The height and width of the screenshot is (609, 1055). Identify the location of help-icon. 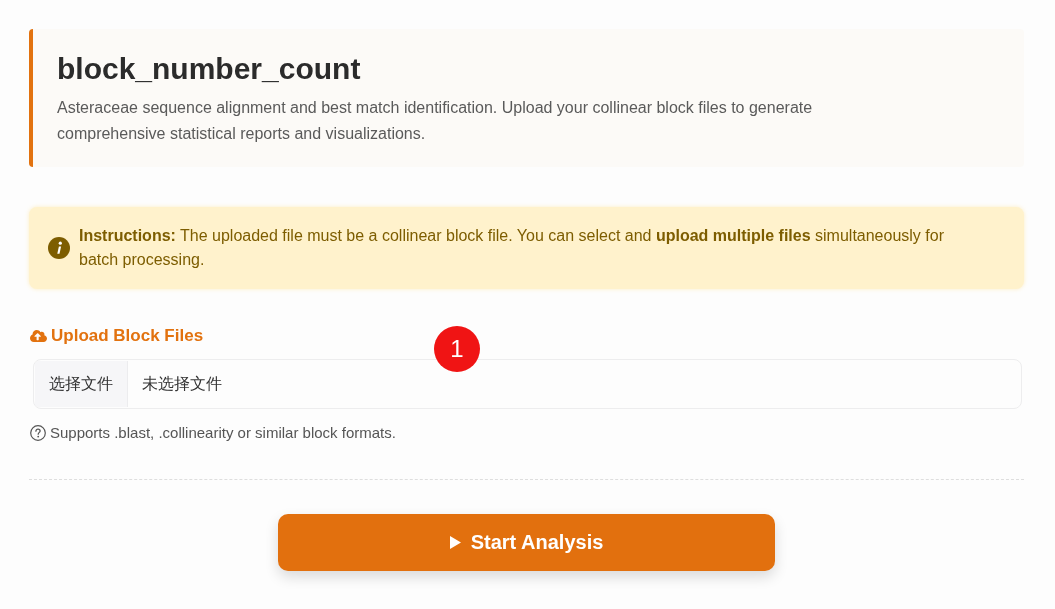
(38, 433).